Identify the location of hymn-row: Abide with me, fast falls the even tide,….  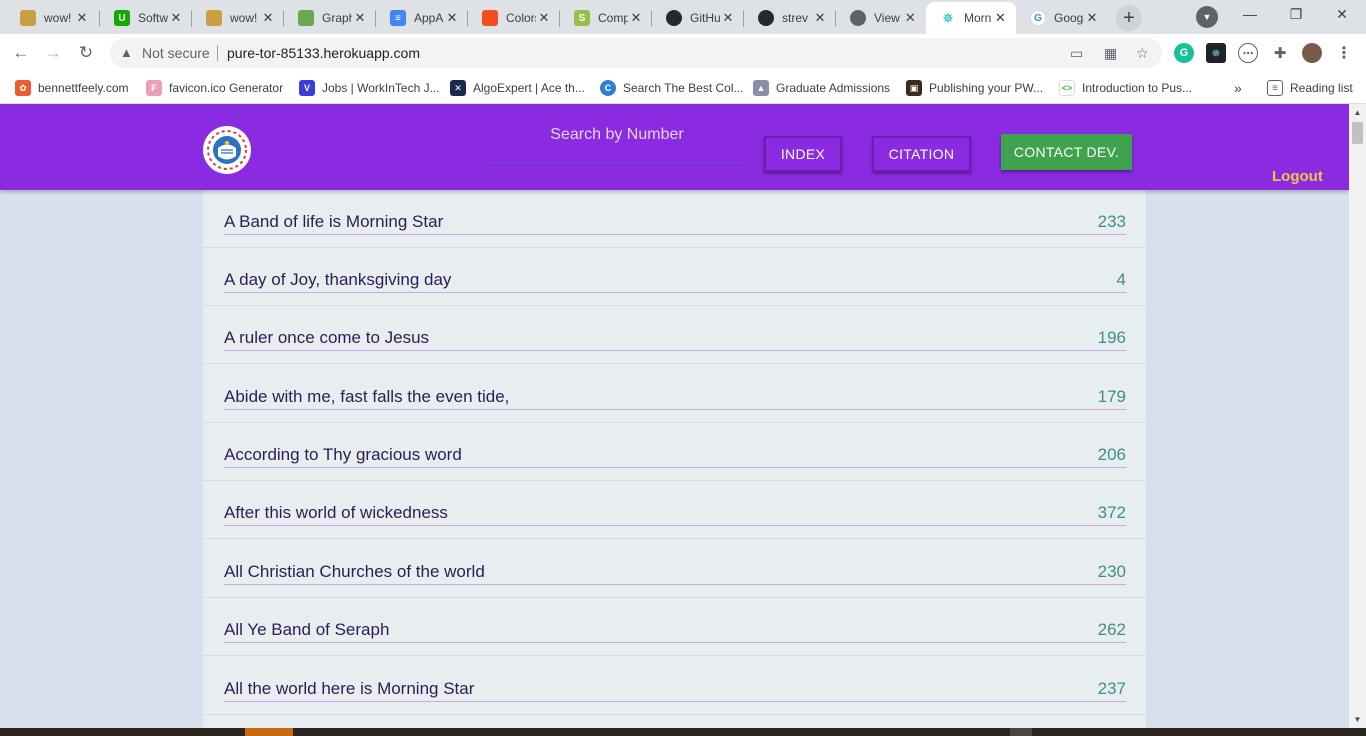
(674, 394).